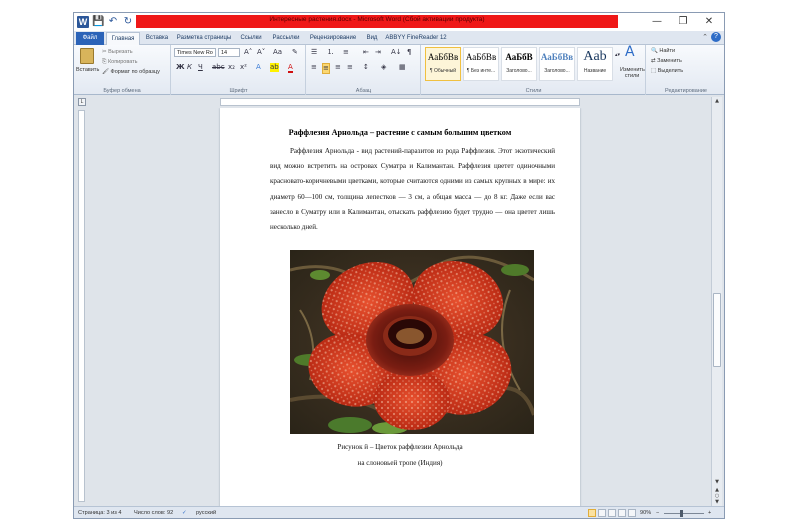 The image size is (797, 531). I want to click on style-title: Aab Название, so click(595, 64).